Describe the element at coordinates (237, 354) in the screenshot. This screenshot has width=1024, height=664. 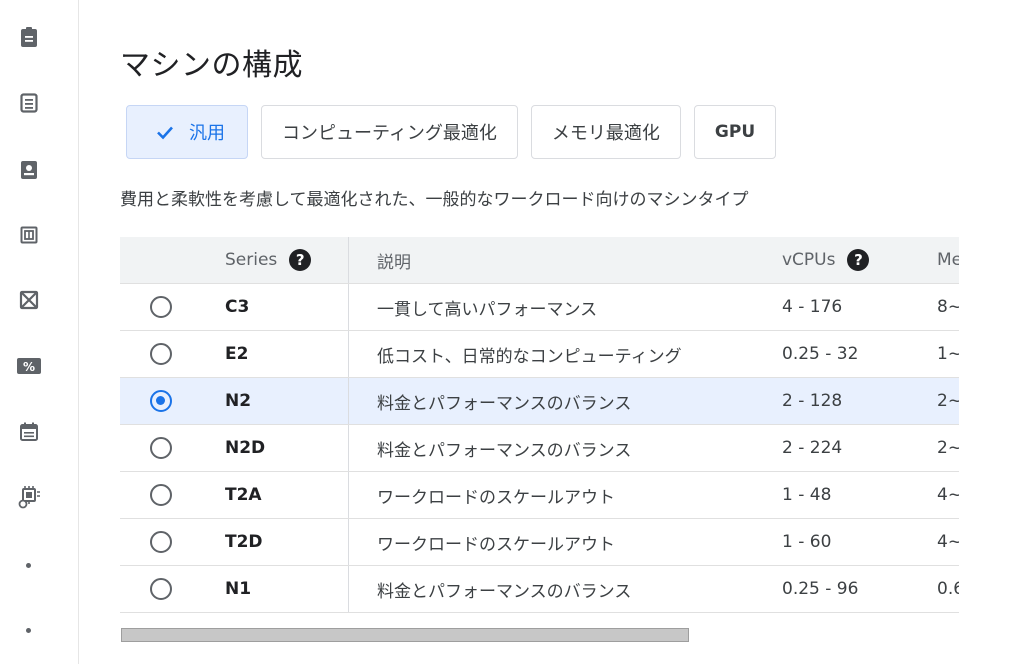
I see `series-name: E2` at that location.